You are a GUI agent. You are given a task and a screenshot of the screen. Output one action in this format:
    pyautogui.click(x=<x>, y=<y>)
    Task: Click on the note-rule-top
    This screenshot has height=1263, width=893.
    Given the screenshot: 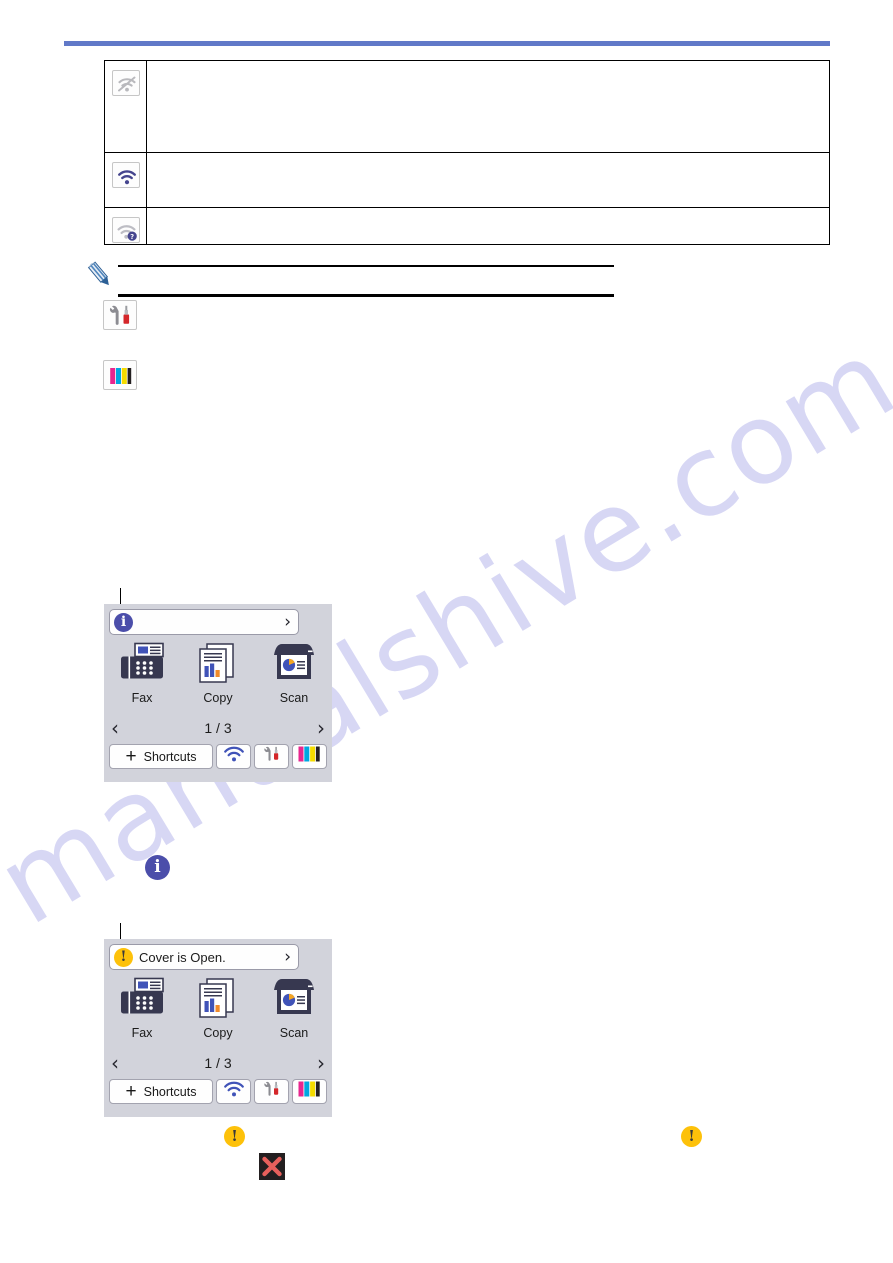 What is the action you would take?
    pyautogui.click(x=366, y=266)
    